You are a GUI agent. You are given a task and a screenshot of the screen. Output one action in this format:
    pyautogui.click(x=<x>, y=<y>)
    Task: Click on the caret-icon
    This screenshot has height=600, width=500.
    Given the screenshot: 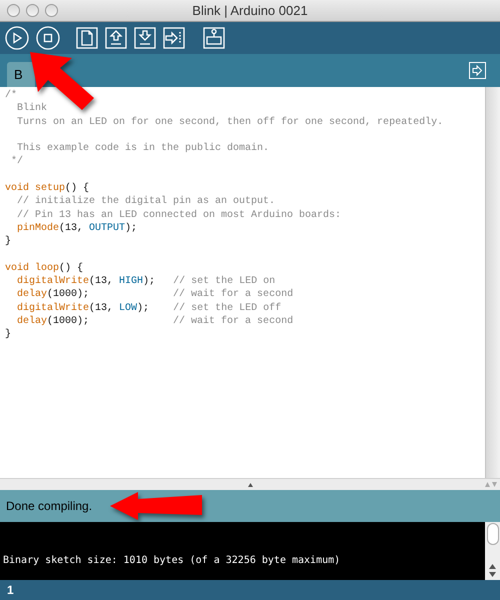 What is the action you would take?
    pyautogui.click(x=250, y=484)
    